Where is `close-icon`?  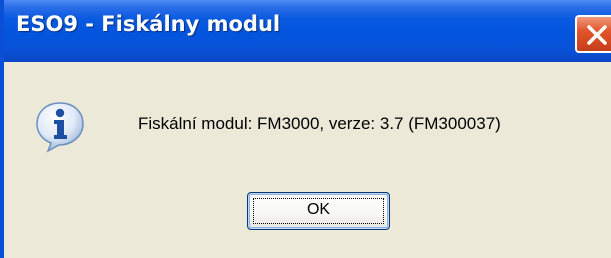
close-icon is located at coordinates (597, 35).